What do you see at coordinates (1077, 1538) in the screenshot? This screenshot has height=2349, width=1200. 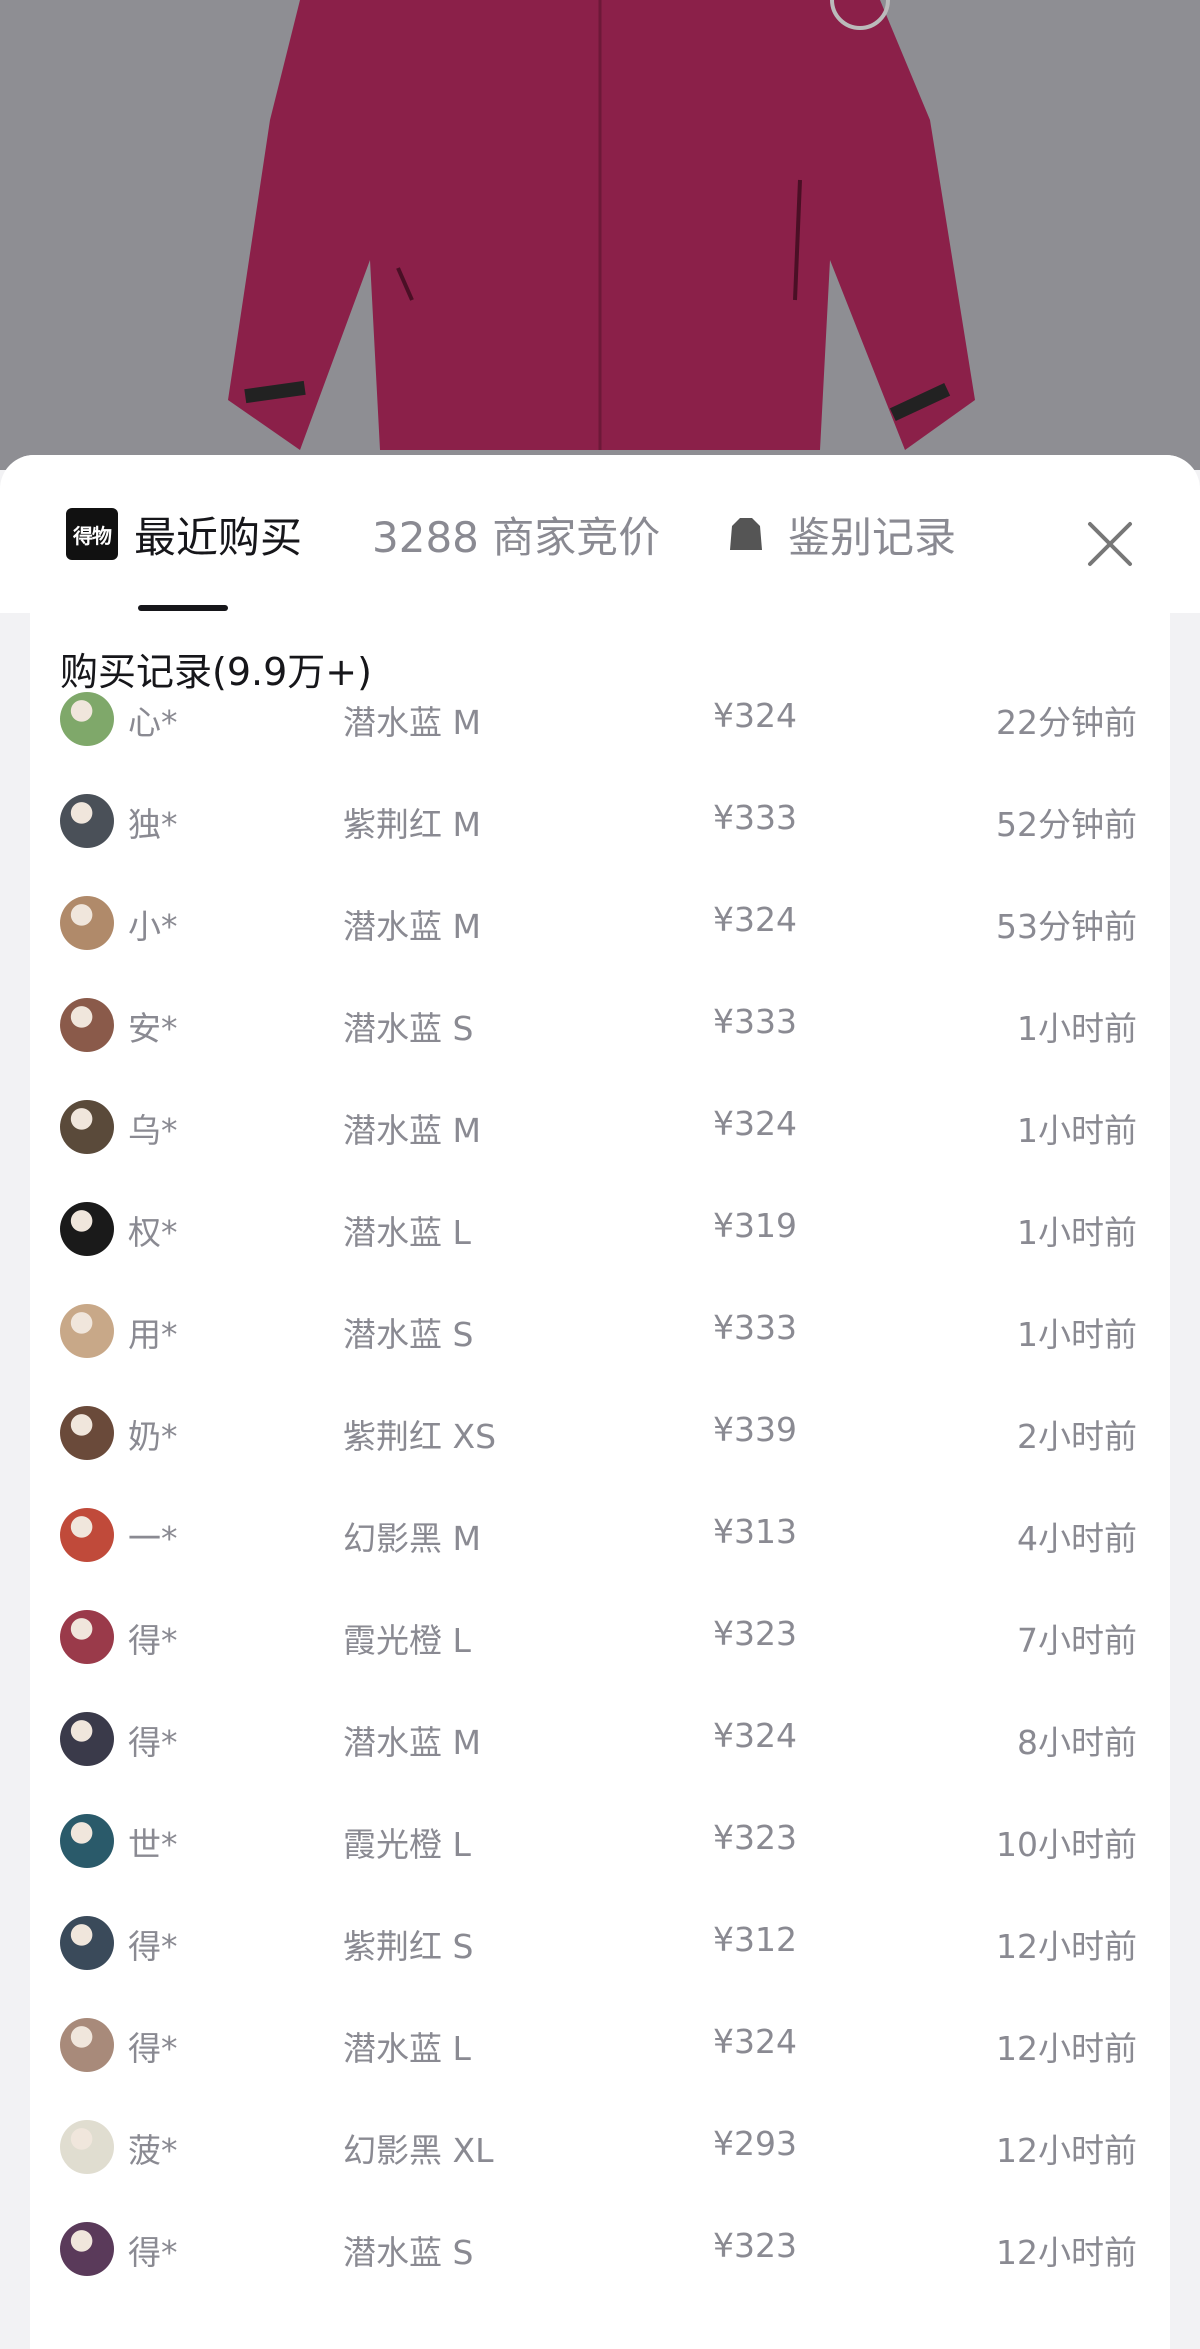 I see `purchase-time: 4小时前` at bounding box center [1077, 1538].